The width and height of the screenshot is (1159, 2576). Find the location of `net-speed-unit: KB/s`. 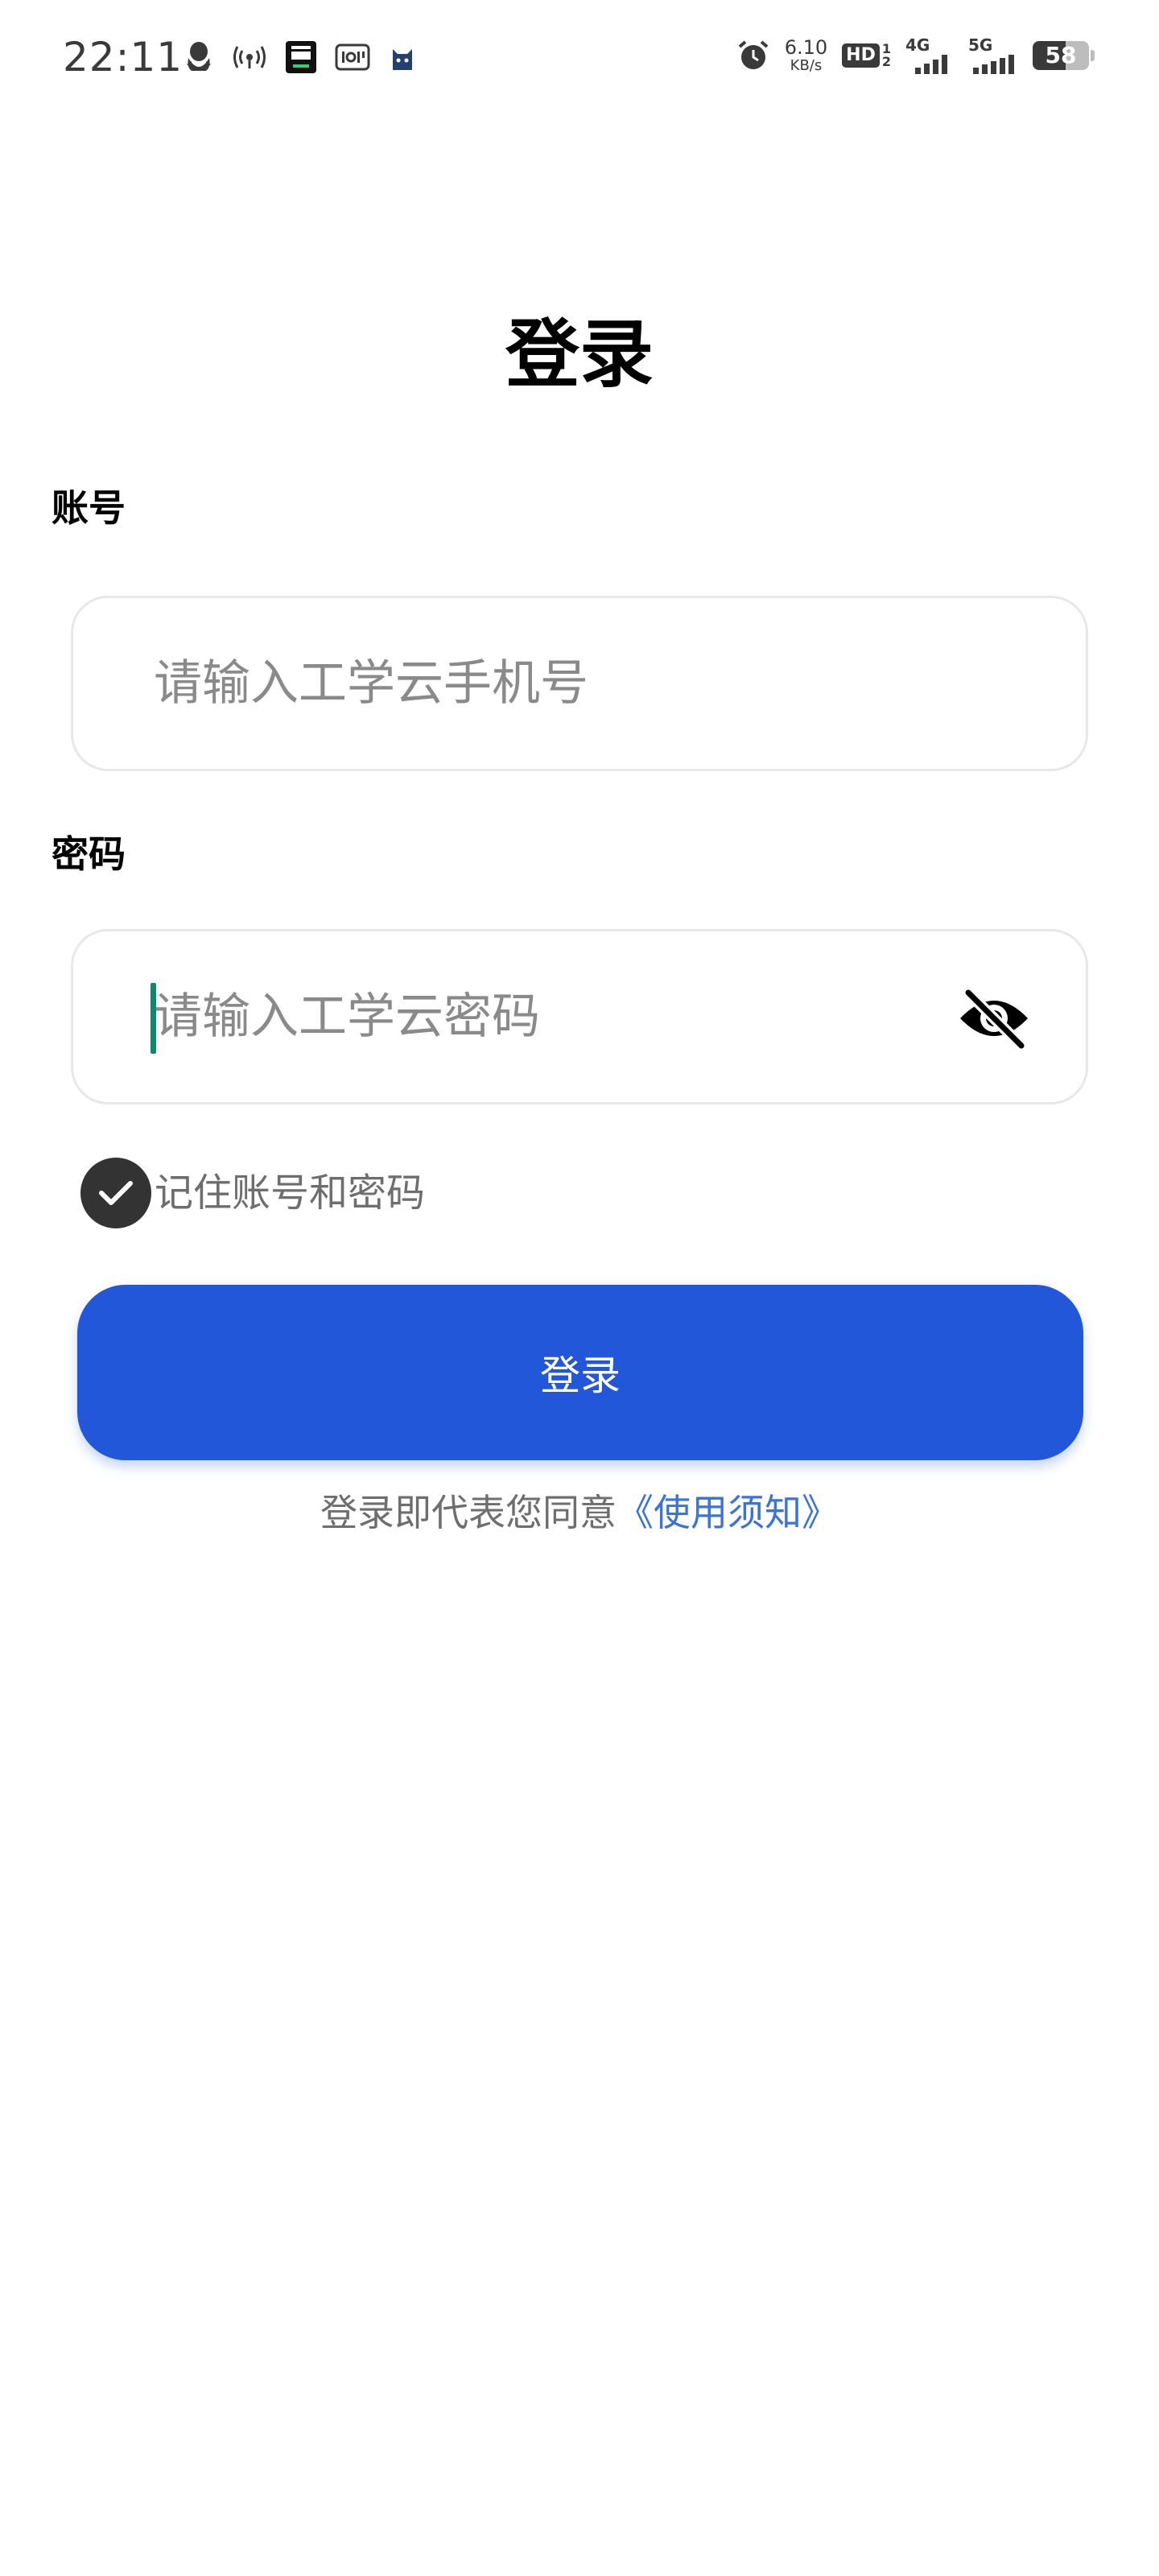

net-speed-unit: KB/s is located at coordinates (806, 65).